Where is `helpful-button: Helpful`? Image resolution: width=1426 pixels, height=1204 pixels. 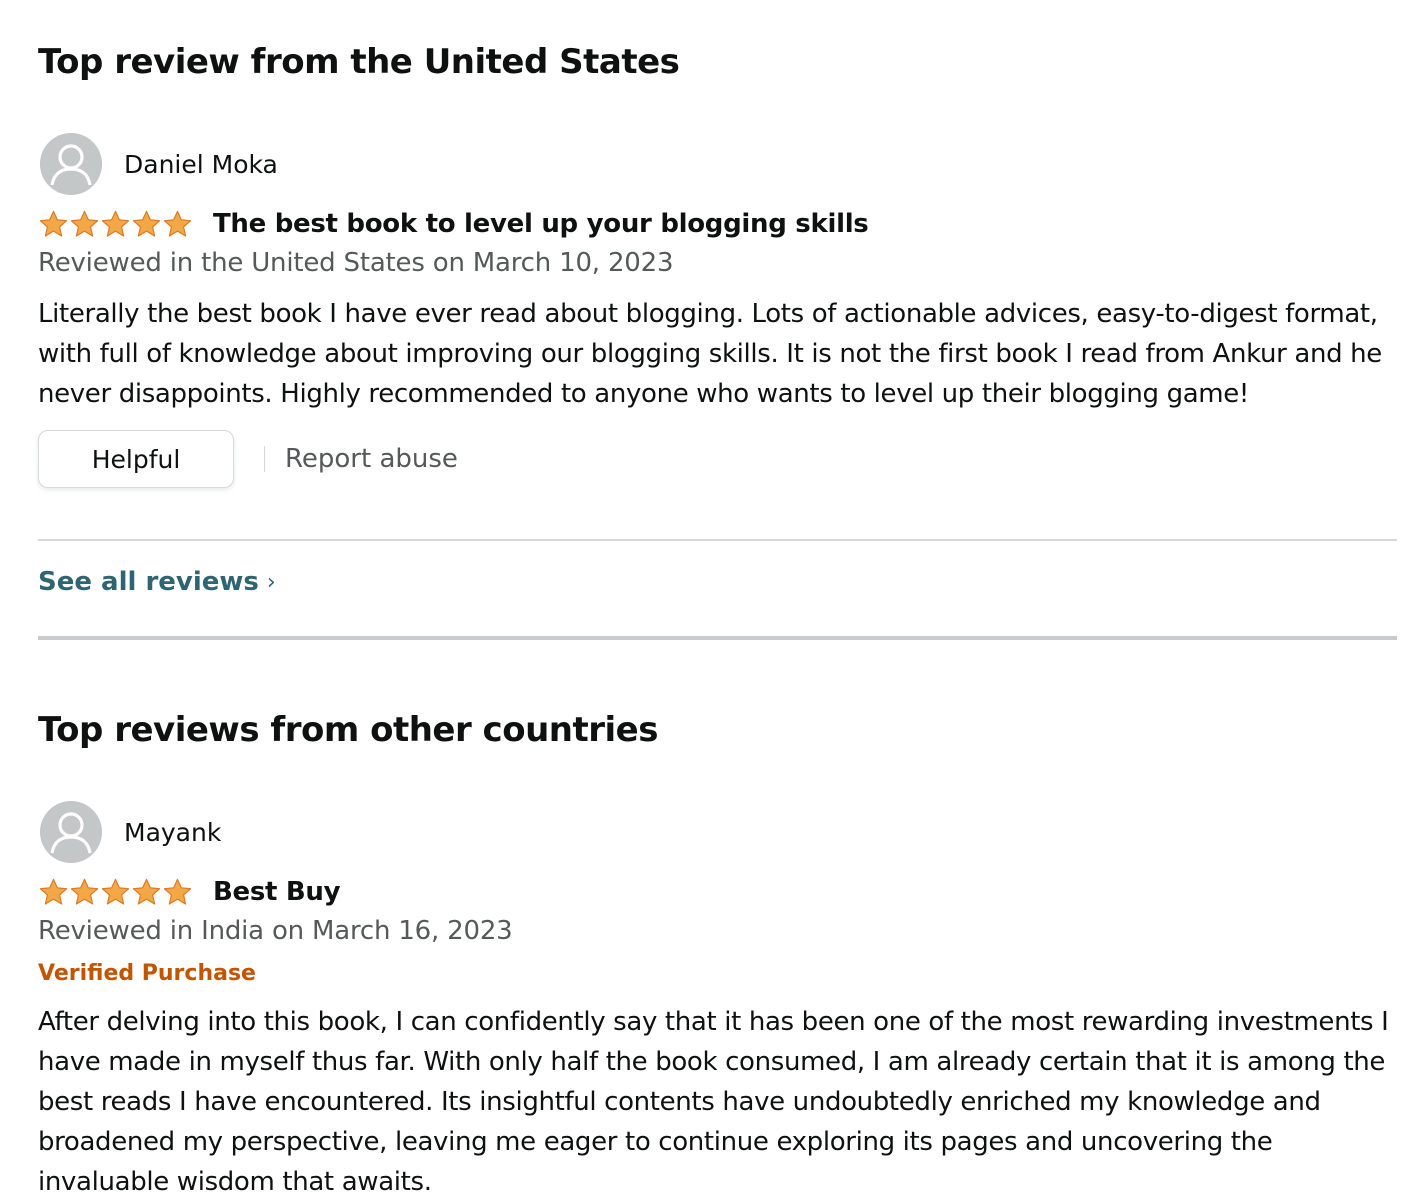 helpful-button: Helpful is located at coordinates (136, 459).